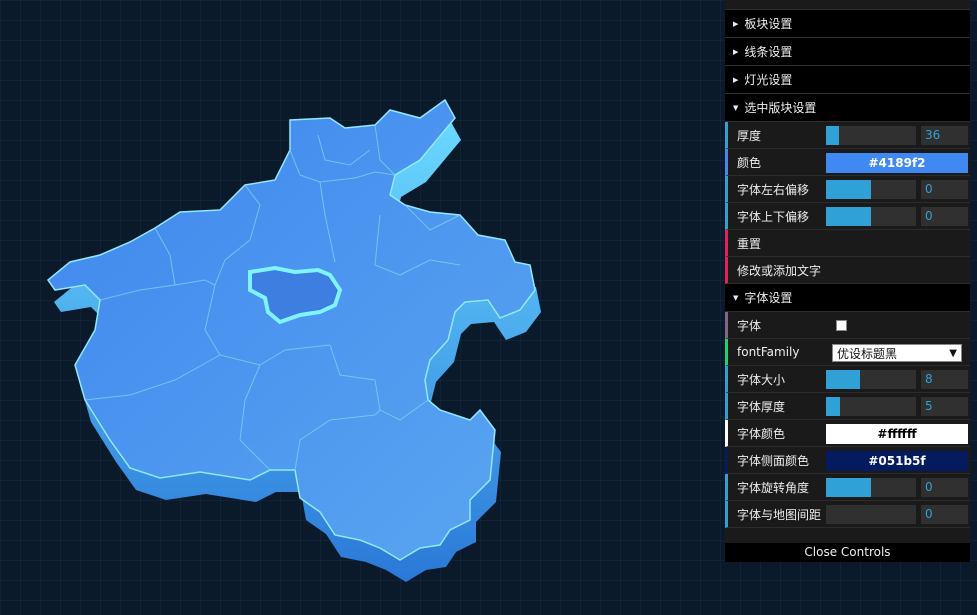  I want to click on folder-light-settings: ▶ 灯光设置, so click(847, 80).